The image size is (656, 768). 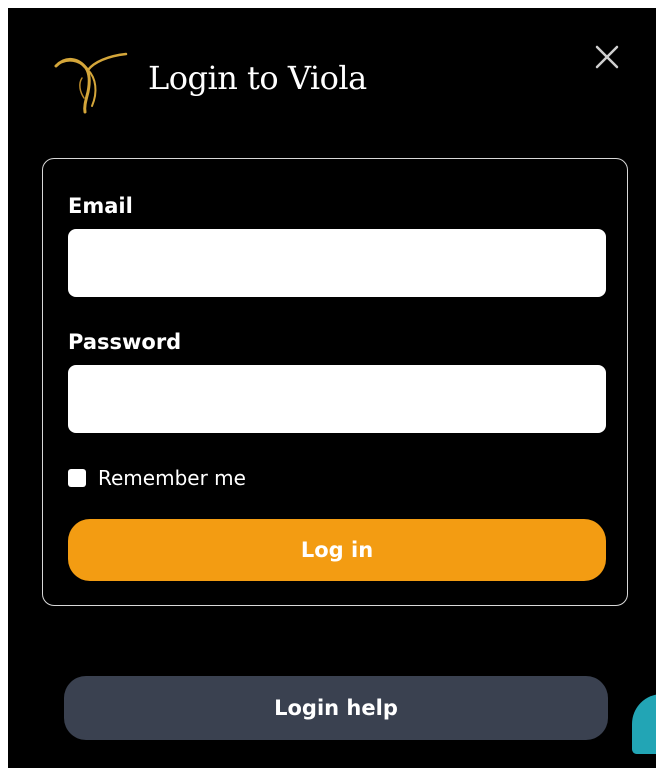 I want to click on close-icon, so click(x=607, y=57).